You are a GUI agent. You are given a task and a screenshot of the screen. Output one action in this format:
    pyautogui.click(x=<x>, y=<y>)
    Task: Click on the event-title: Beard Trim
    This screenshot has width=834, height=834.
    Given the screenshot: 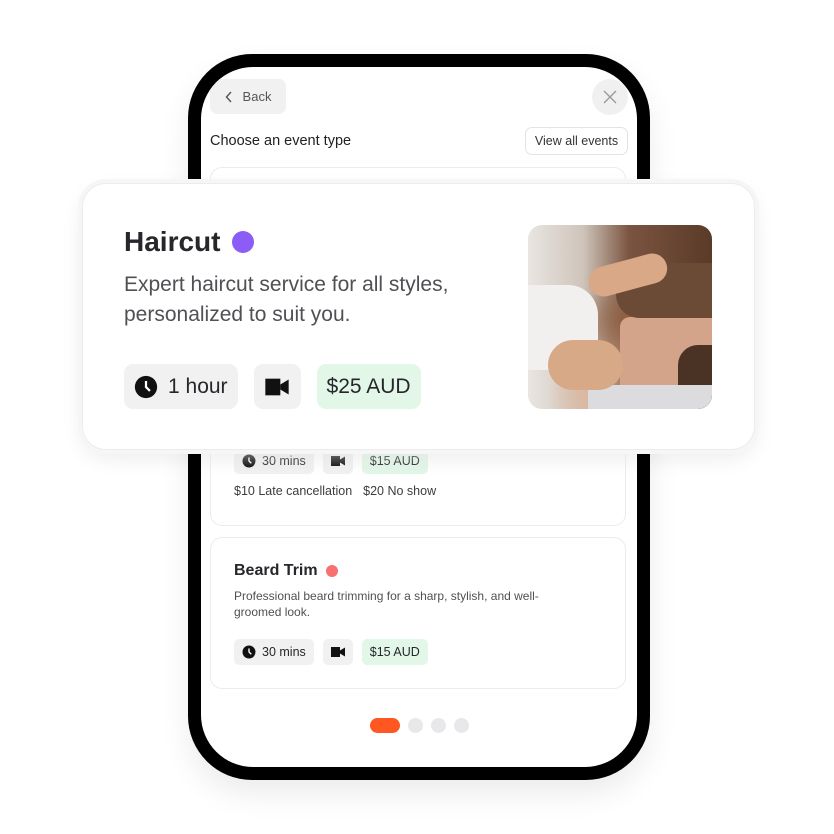 What is the action you would take?
    pyautogui.click(x=286, y=571)
    